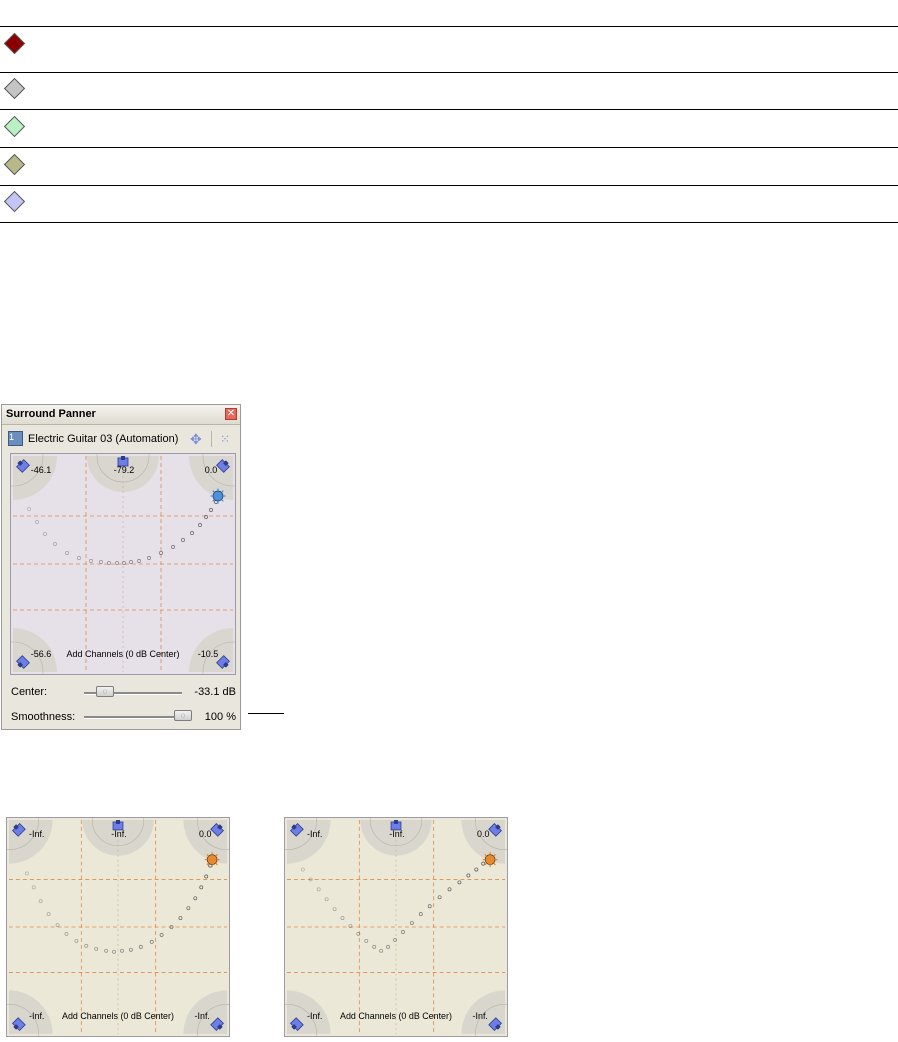 Image resolution: width=898 pixels, height=1042 pixels. What do you see at coordinates (121, 415) in the screenshot?
I see `title-bar: Surround Panner ✕` at bounding box center [121, 415].